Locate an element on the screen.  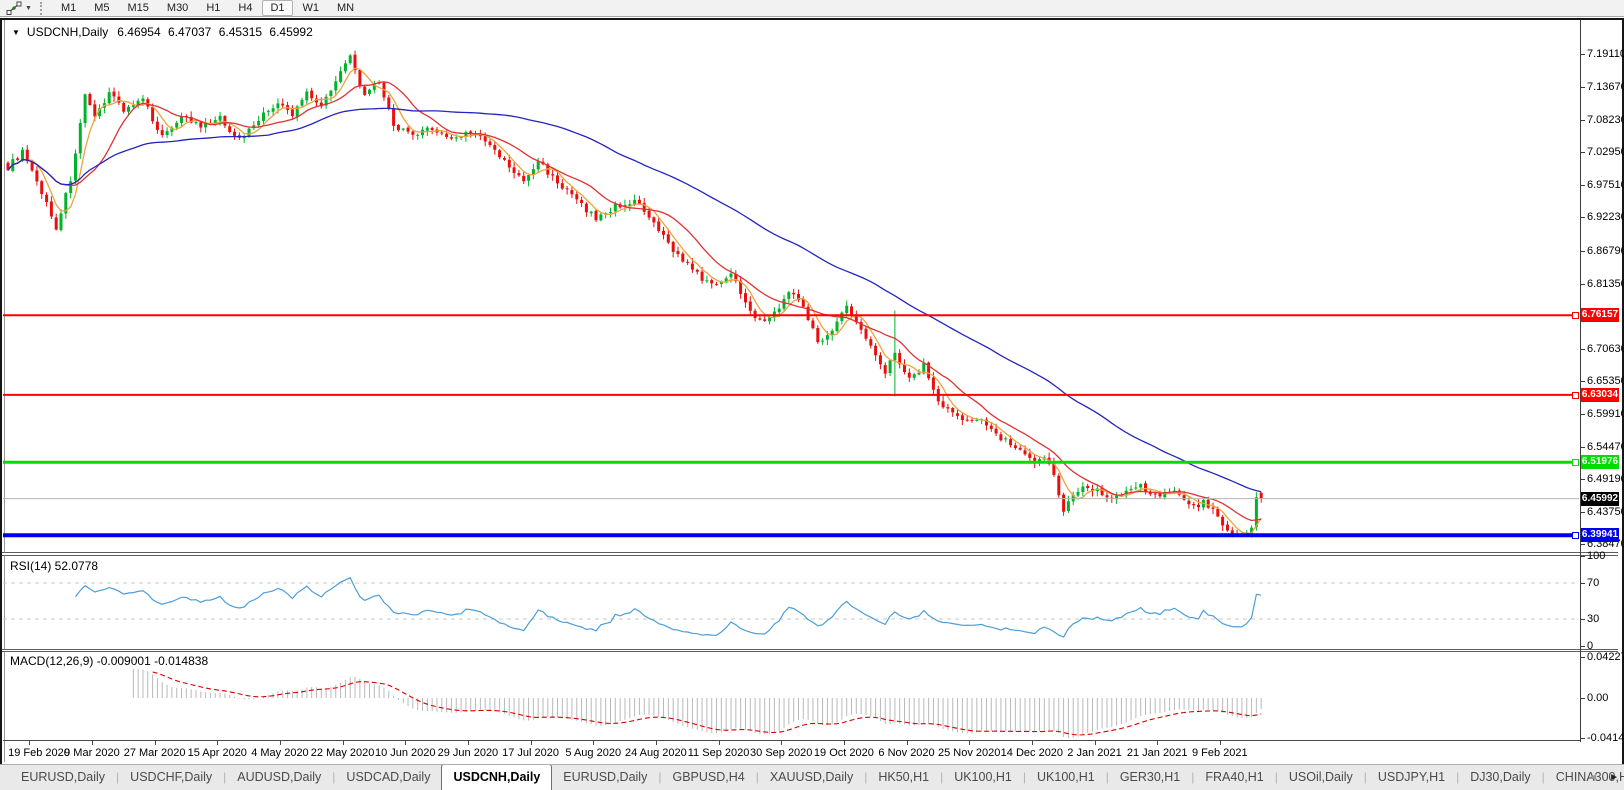
date-tick-label: 30 Sep 2020 is located at coordinates (781, 753).